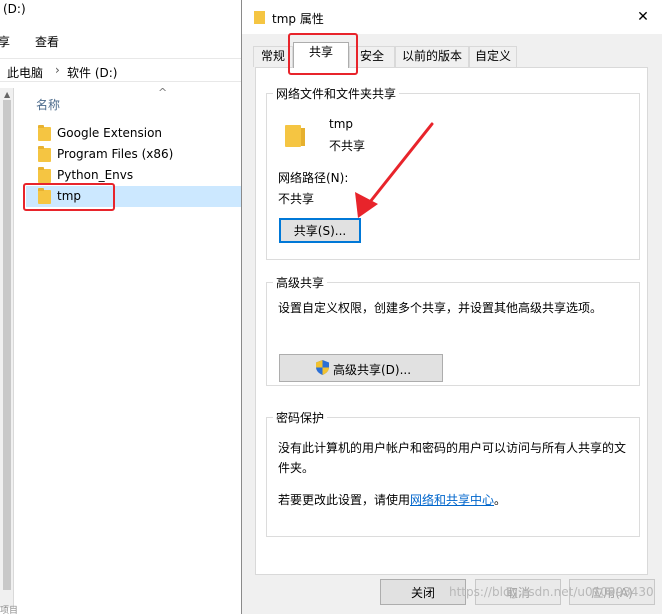  I want to click on tab-previous-versions: 以前的版本, so click(432, 56).